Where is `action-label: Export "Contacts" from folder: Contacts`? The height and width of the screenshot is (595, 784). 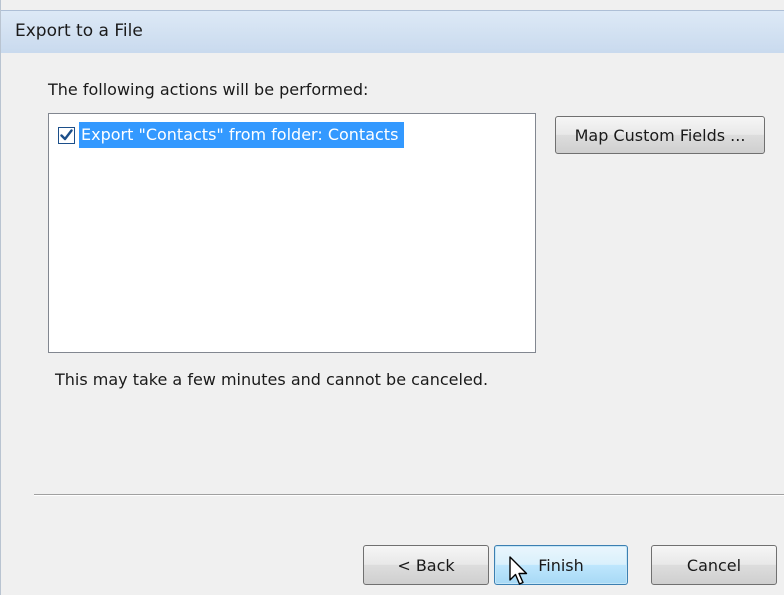 action-label: Export "Contacts" from folder: Contacts is located at coordinates (242, 135).